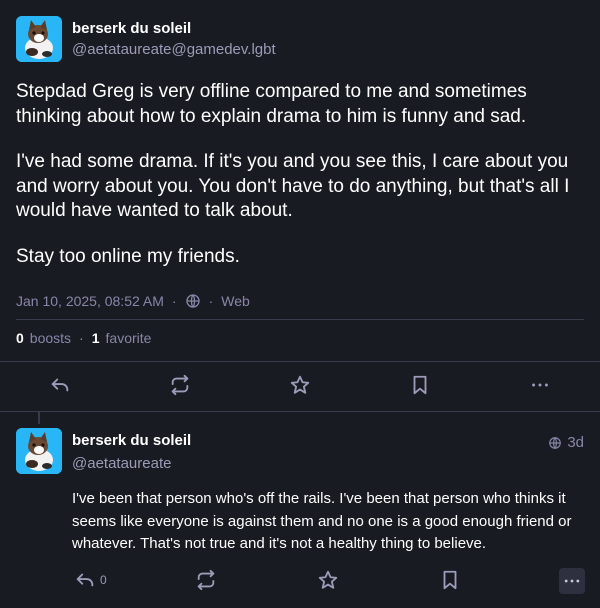  What do you see at coordinates (575, 442) in the screenshot?
I see `time-label: 3d` at bounding box center [575, 442].